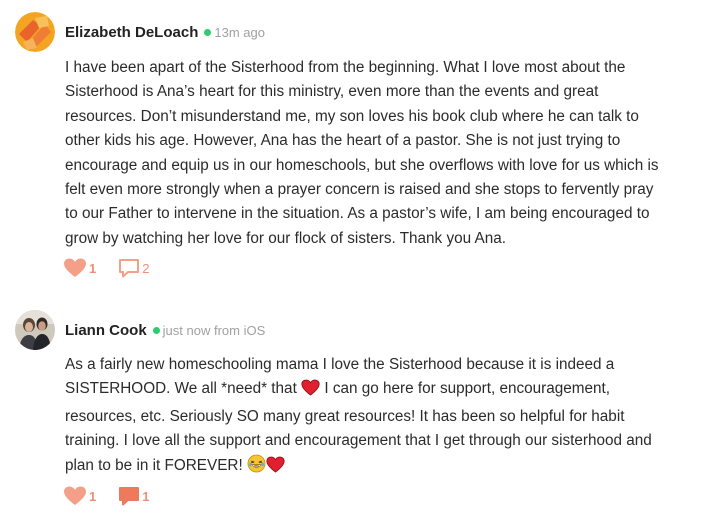 The width and height of the screenshot is (713, 527). What do you see at coordinates (181, 389) in the screenshot?
I see `comment-text-segment: SISTERHOOD. We all *need* that` at bounding box center [181, 389].